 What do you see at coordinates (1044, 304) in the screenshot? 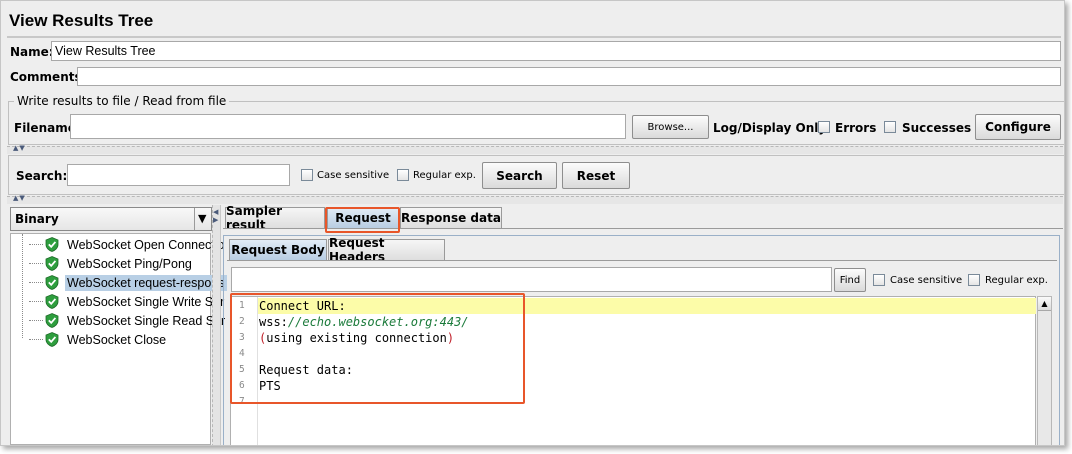
I see `scroll-up-icon: ▲` at bounding box center [1044, 304].